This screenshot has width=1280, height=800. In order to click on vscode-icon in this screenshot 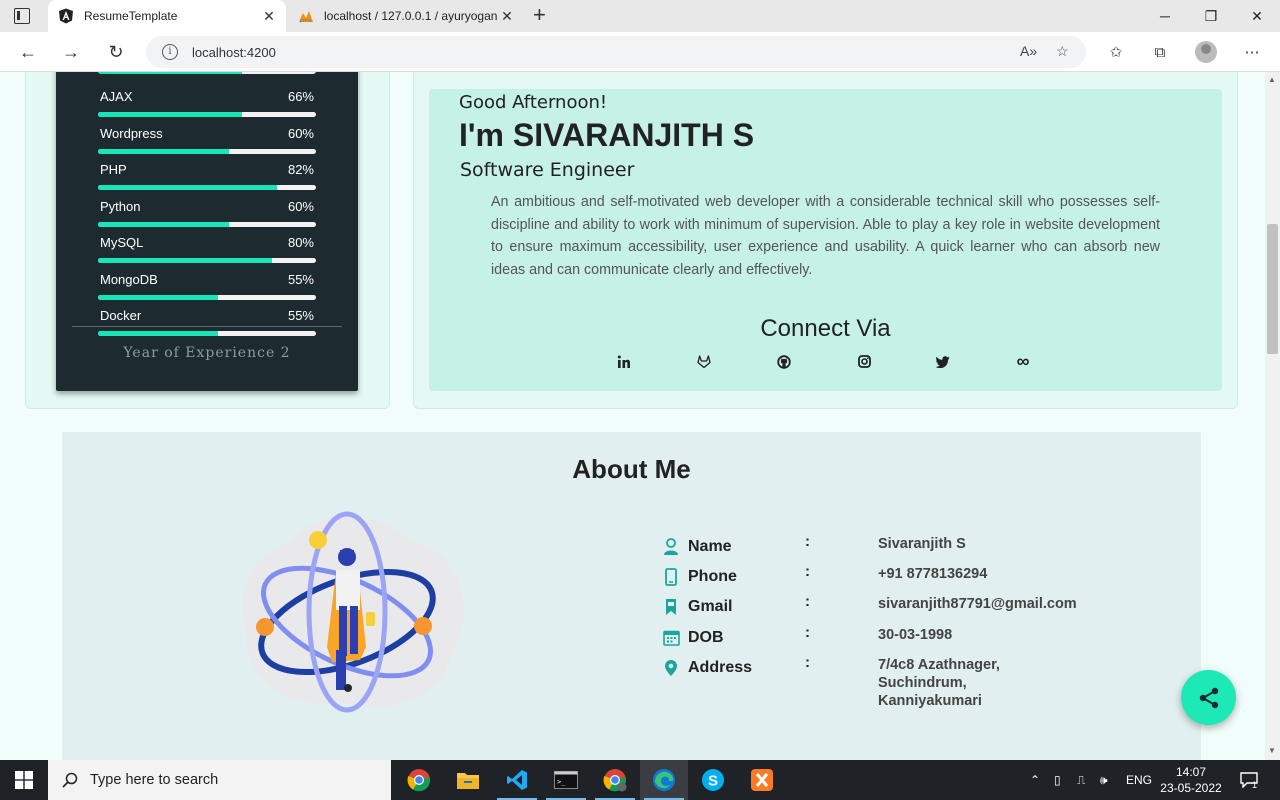, I will do `click(517, 780)`.